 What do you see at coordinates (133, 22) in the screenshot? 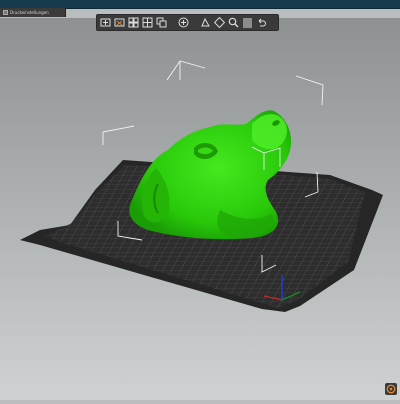
I see `delete-all-icon` at bounding box center [133, 22].